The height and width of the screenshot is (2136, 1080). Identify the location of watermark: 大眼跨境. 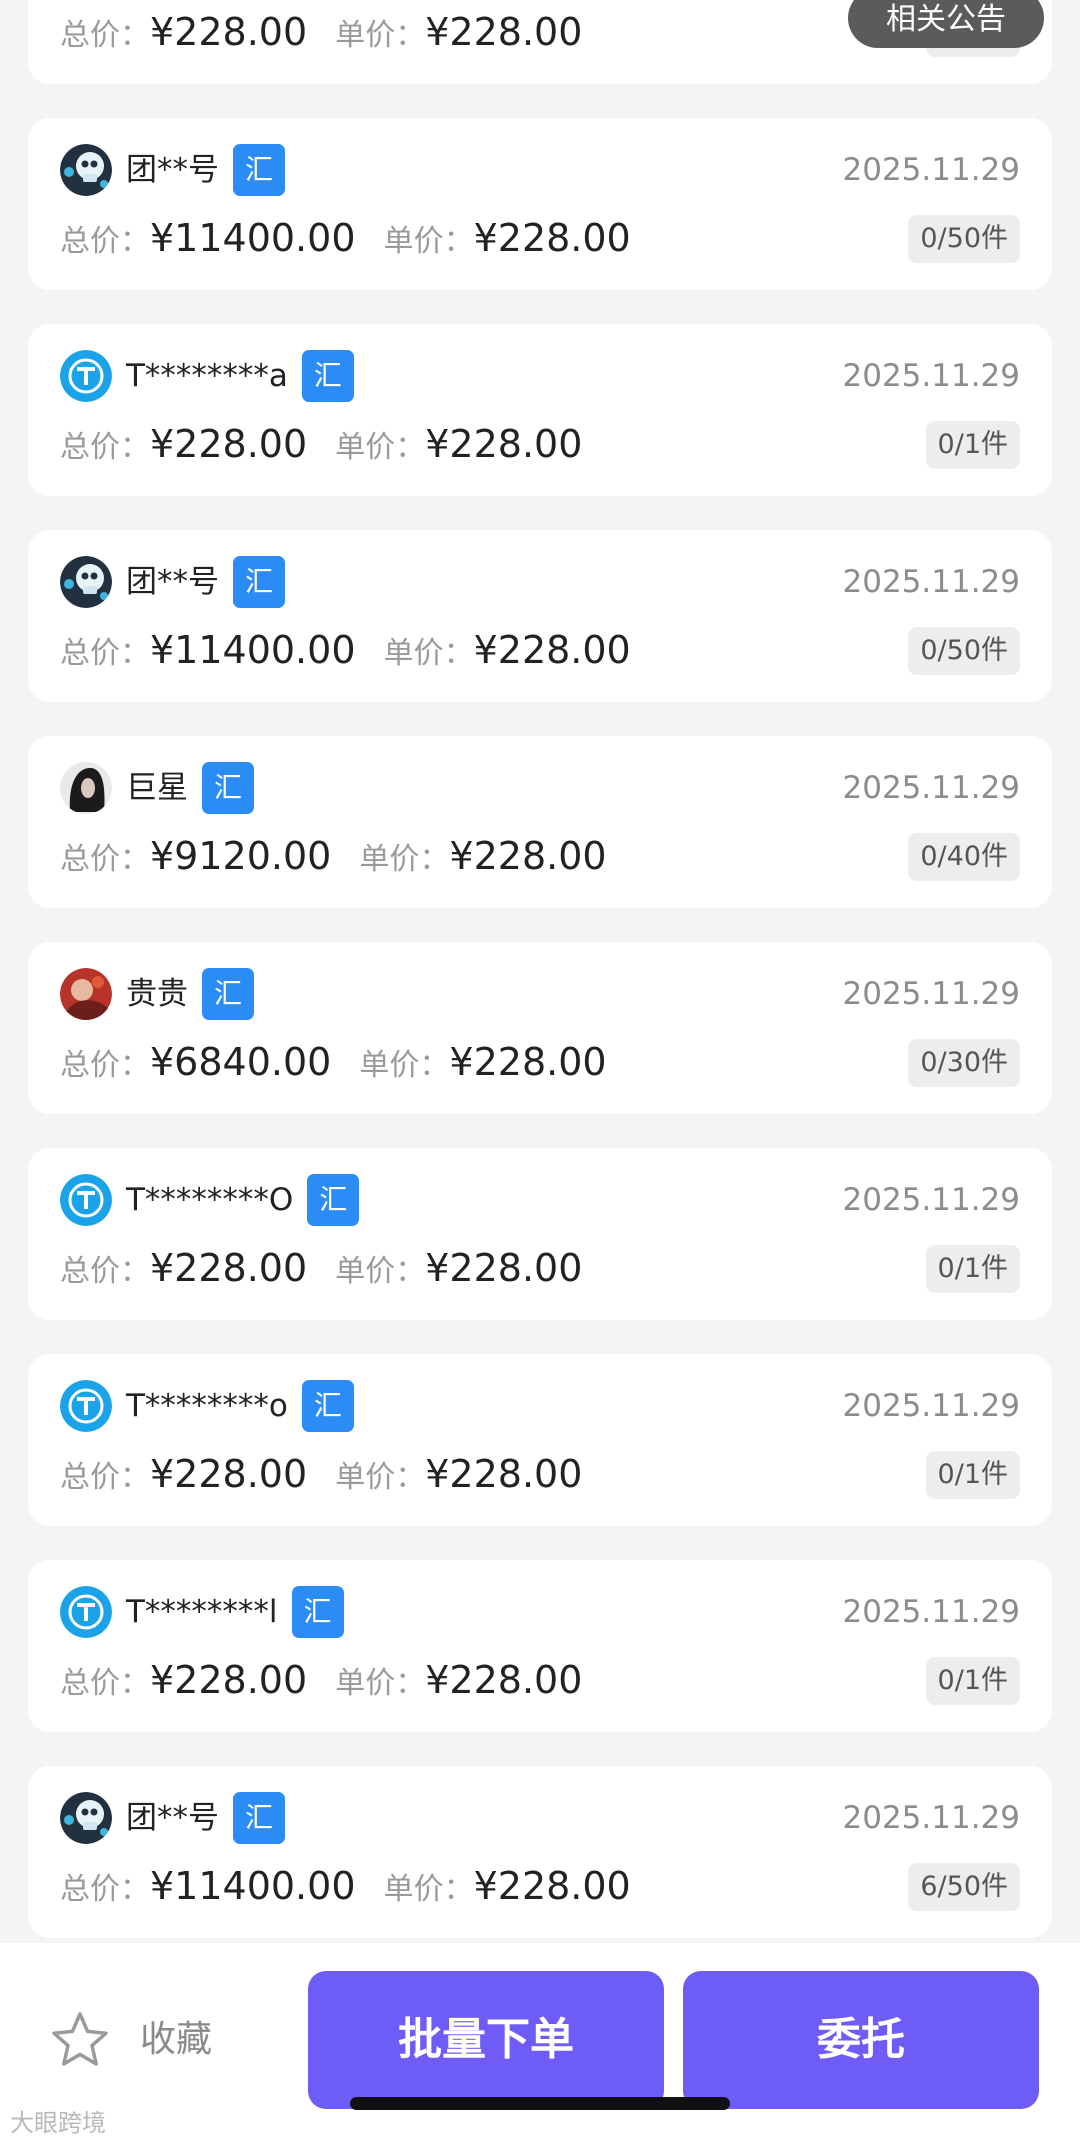
(58, 2122).